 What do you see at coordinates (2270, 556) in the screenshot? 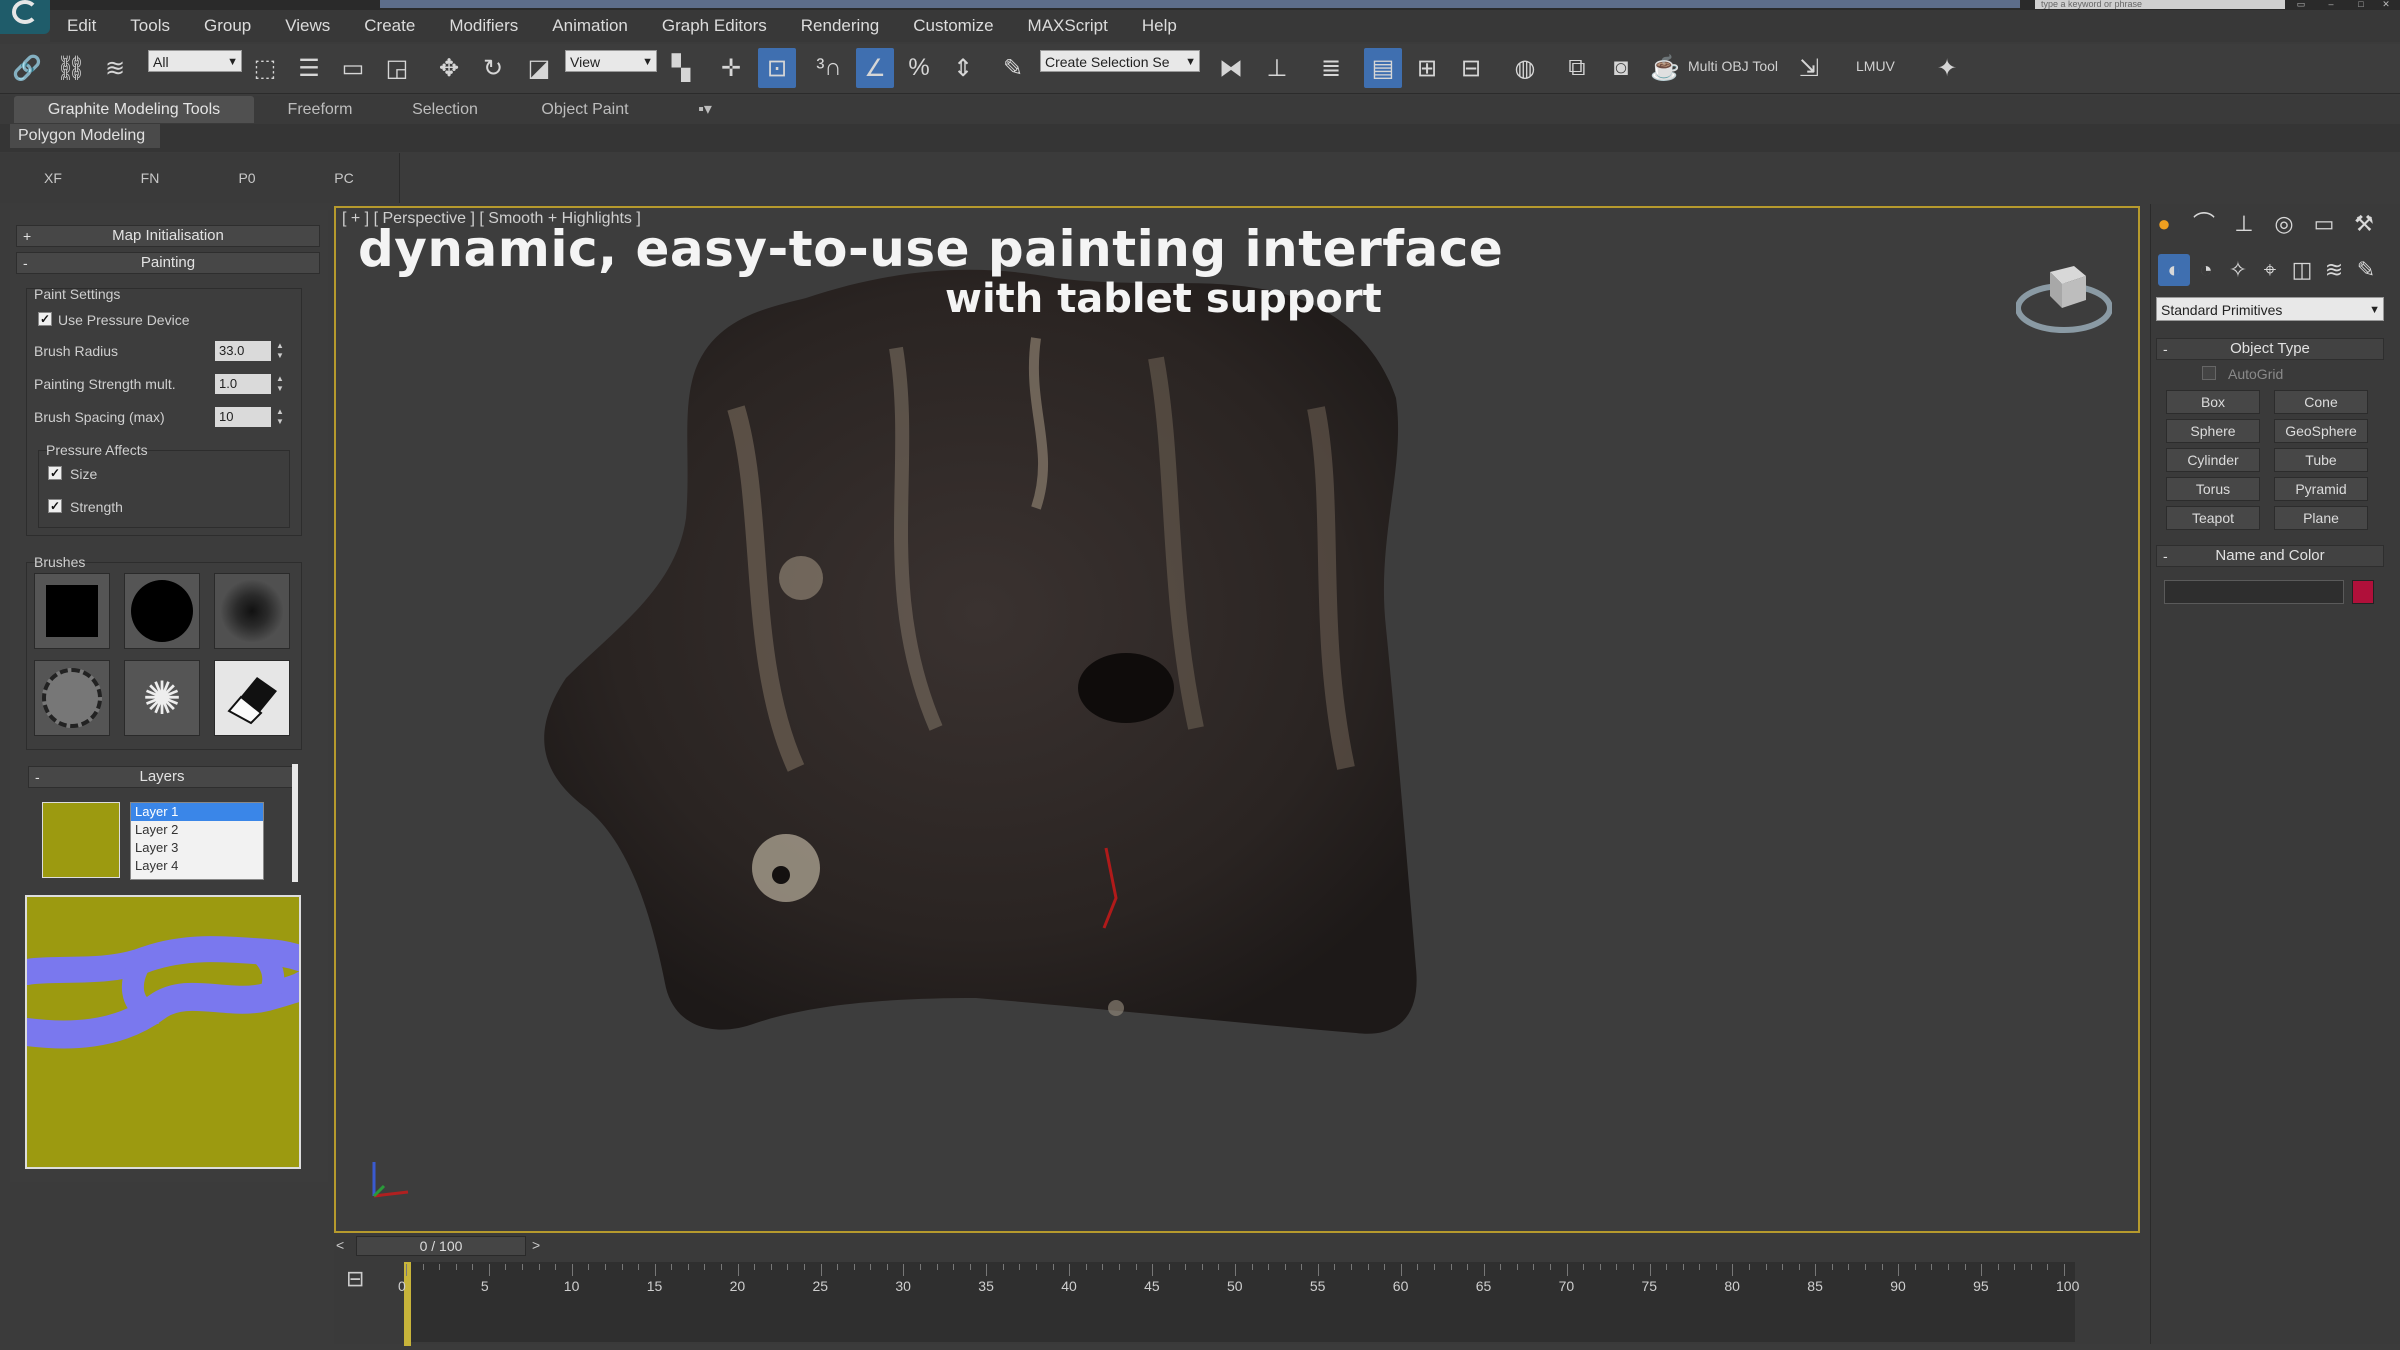
I see `rollout-name-and-color: - Name and Color` at bounding box center [2270, 556].